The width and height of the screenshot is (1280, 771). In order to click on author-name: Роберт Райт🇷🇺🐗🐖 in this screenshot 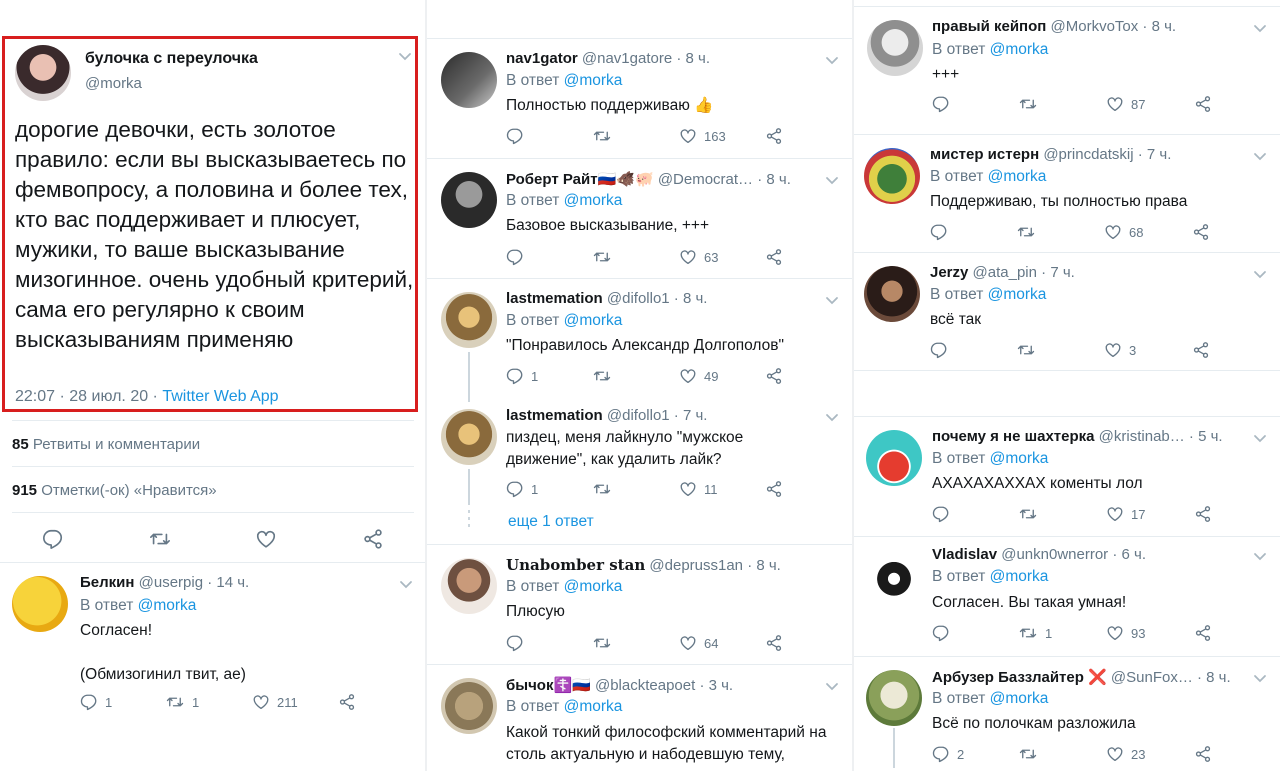, I will do `click(580, 179)`.